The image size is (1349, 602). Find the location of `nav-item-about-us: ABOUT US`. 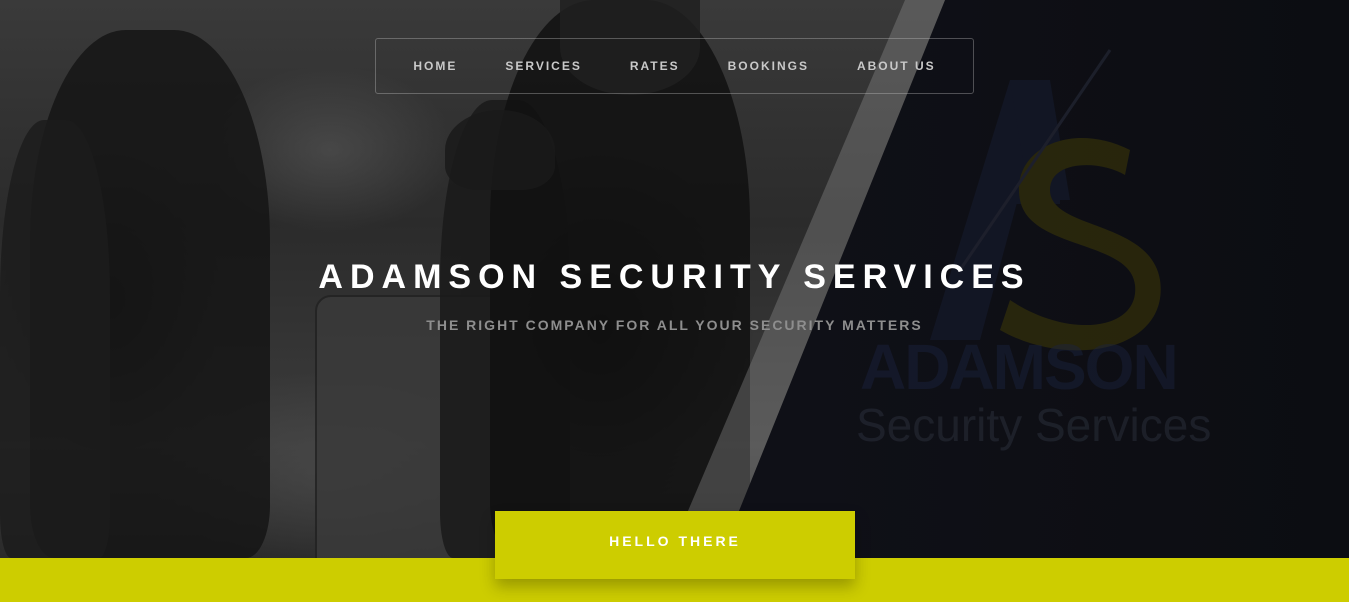

nav-item-about-us: ABOUT US is located at coordinates (896, 66).